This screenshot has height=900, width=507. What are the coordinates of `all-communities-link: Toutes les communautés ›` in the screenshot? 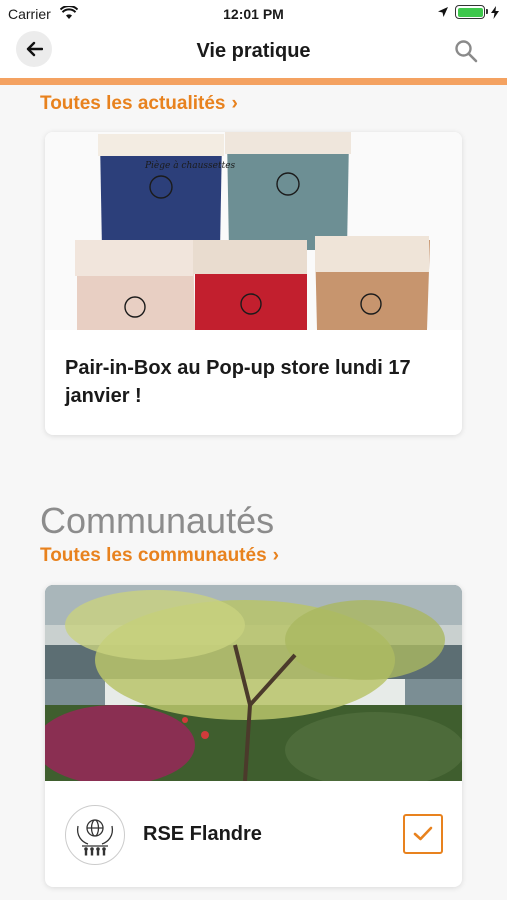 It's located at (159, 556).